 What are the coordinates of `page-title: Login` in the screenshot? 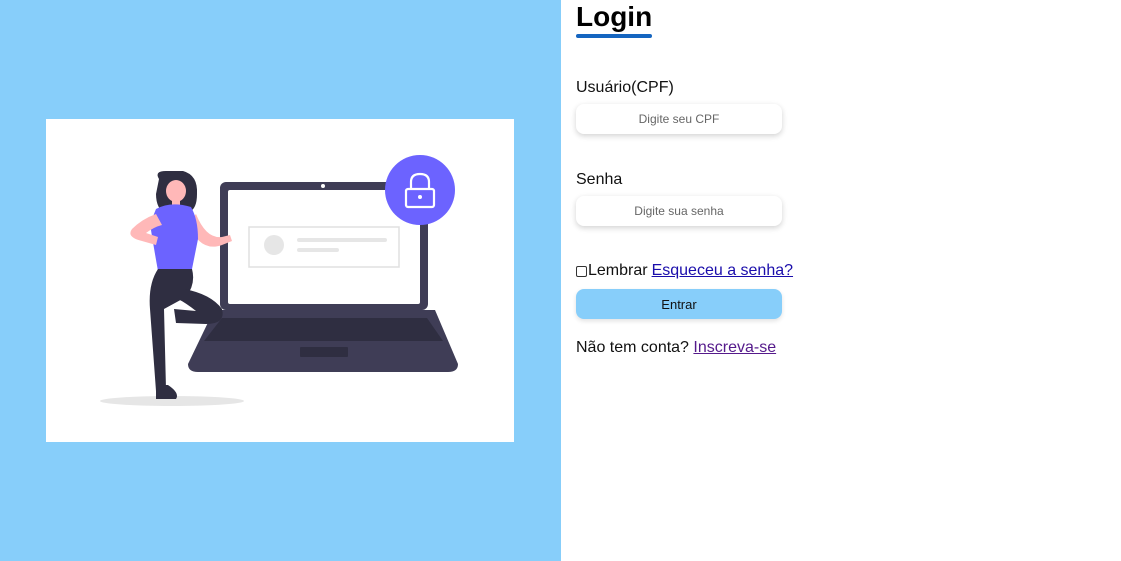 It's located at (614, 16).